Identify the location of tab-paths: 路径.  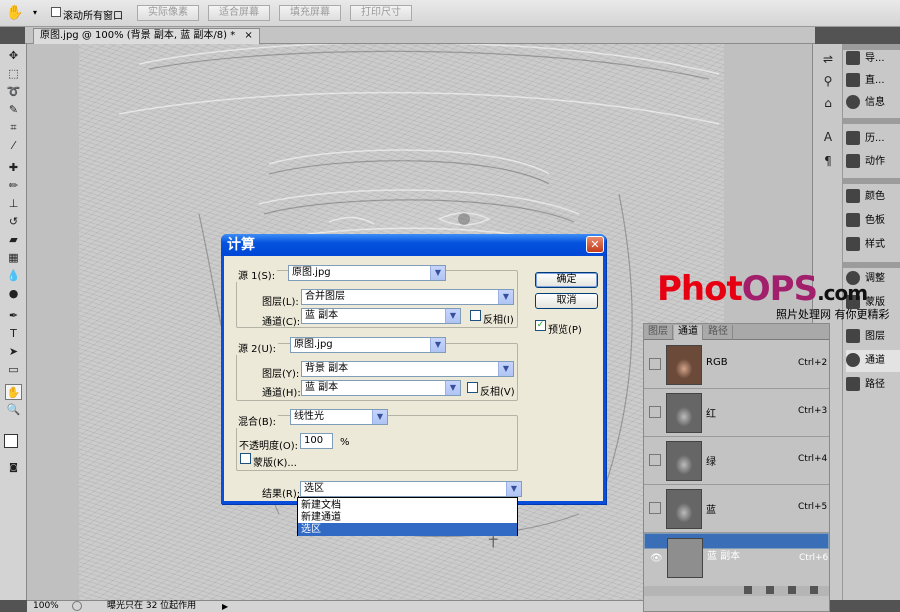
(718, 332).